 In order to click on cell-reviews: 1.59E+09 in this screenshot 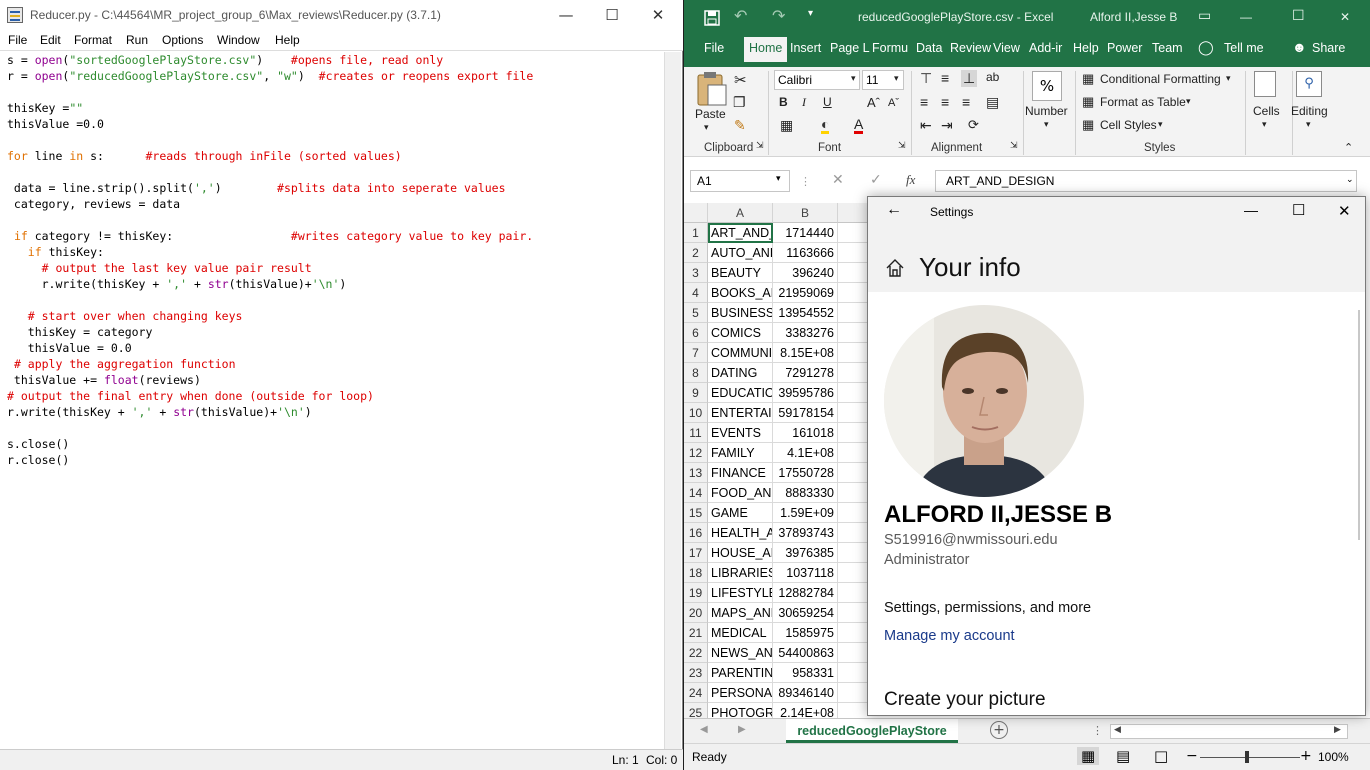, I will do `click(805, 513)`.